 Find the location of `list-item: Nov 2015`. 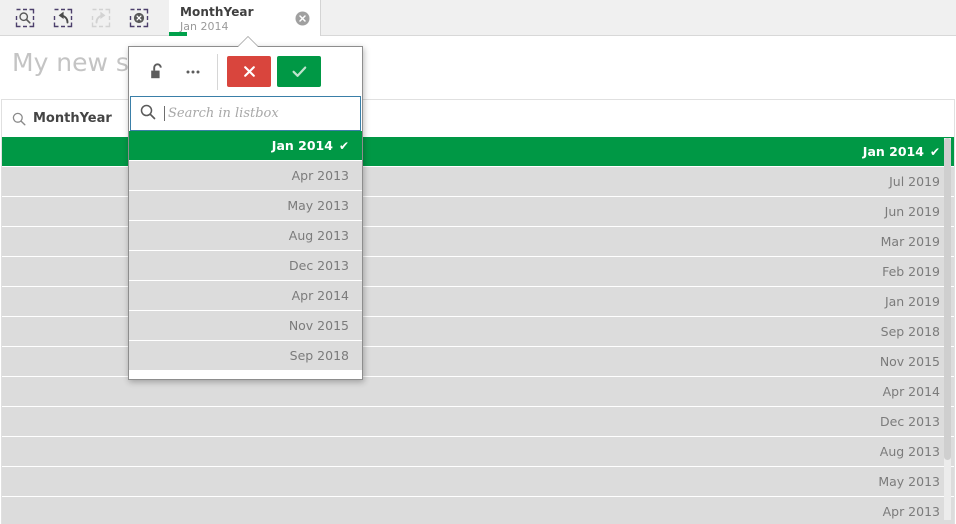

list-item: Nov 2015 is located at coordinates (245, 325).